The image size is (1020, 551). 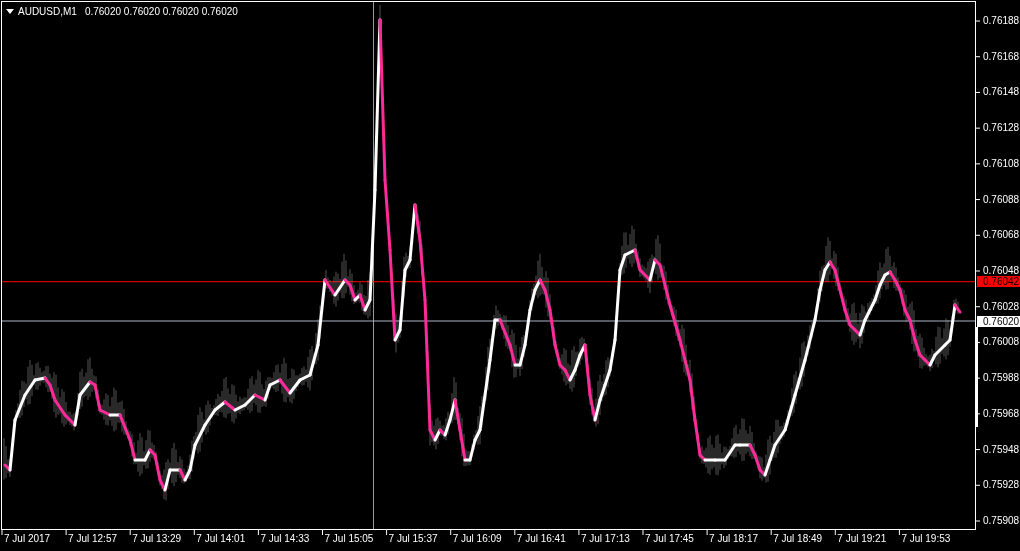 I want to click on price-label: 0.76048, so click(x=1001, y=271).